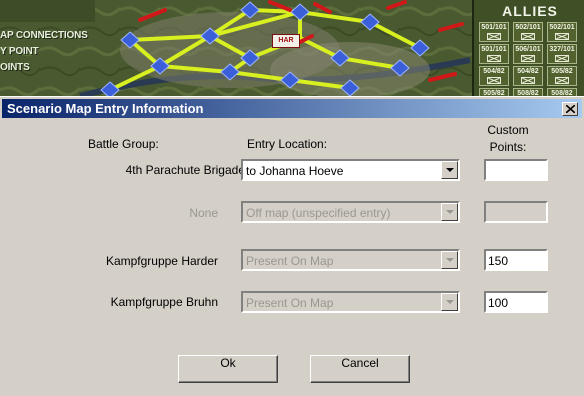  Describe the element at coordinates (203, 213) in the screenshot. I see `battle-group-label: None` at that location.